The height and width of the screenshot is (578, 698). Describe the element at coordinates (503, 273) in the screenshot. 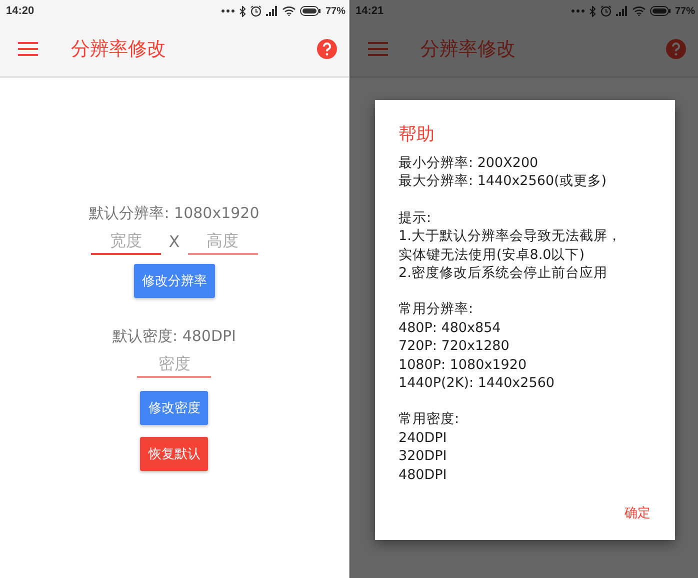

I see `dialog-text: 2.密度修改后系统会停止前台应用` at that location.